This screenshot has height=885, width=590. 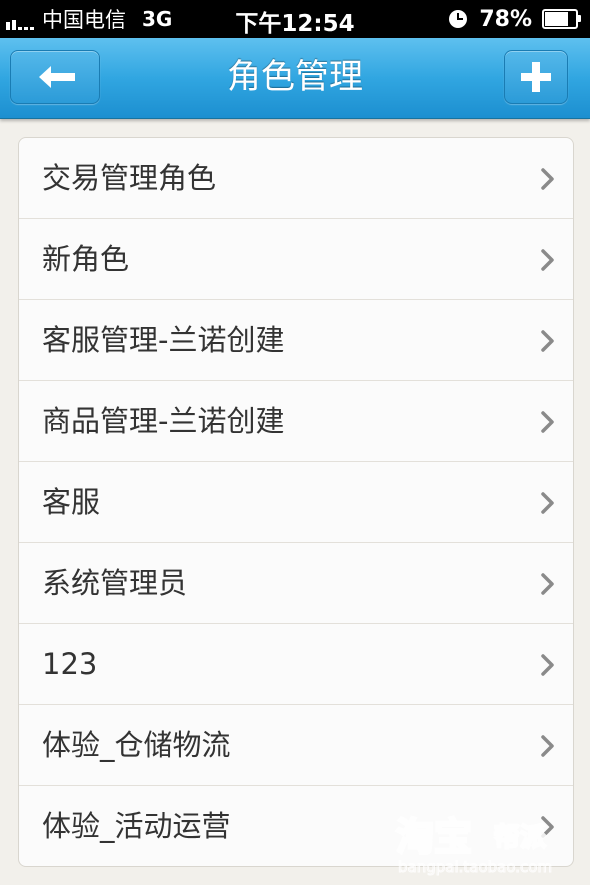 What do you see at coordinates (295, 19) in the screenshot?
I see `status-bar: 中国电信 3G 下午12:54 78%` at bounding box center [295, 19].